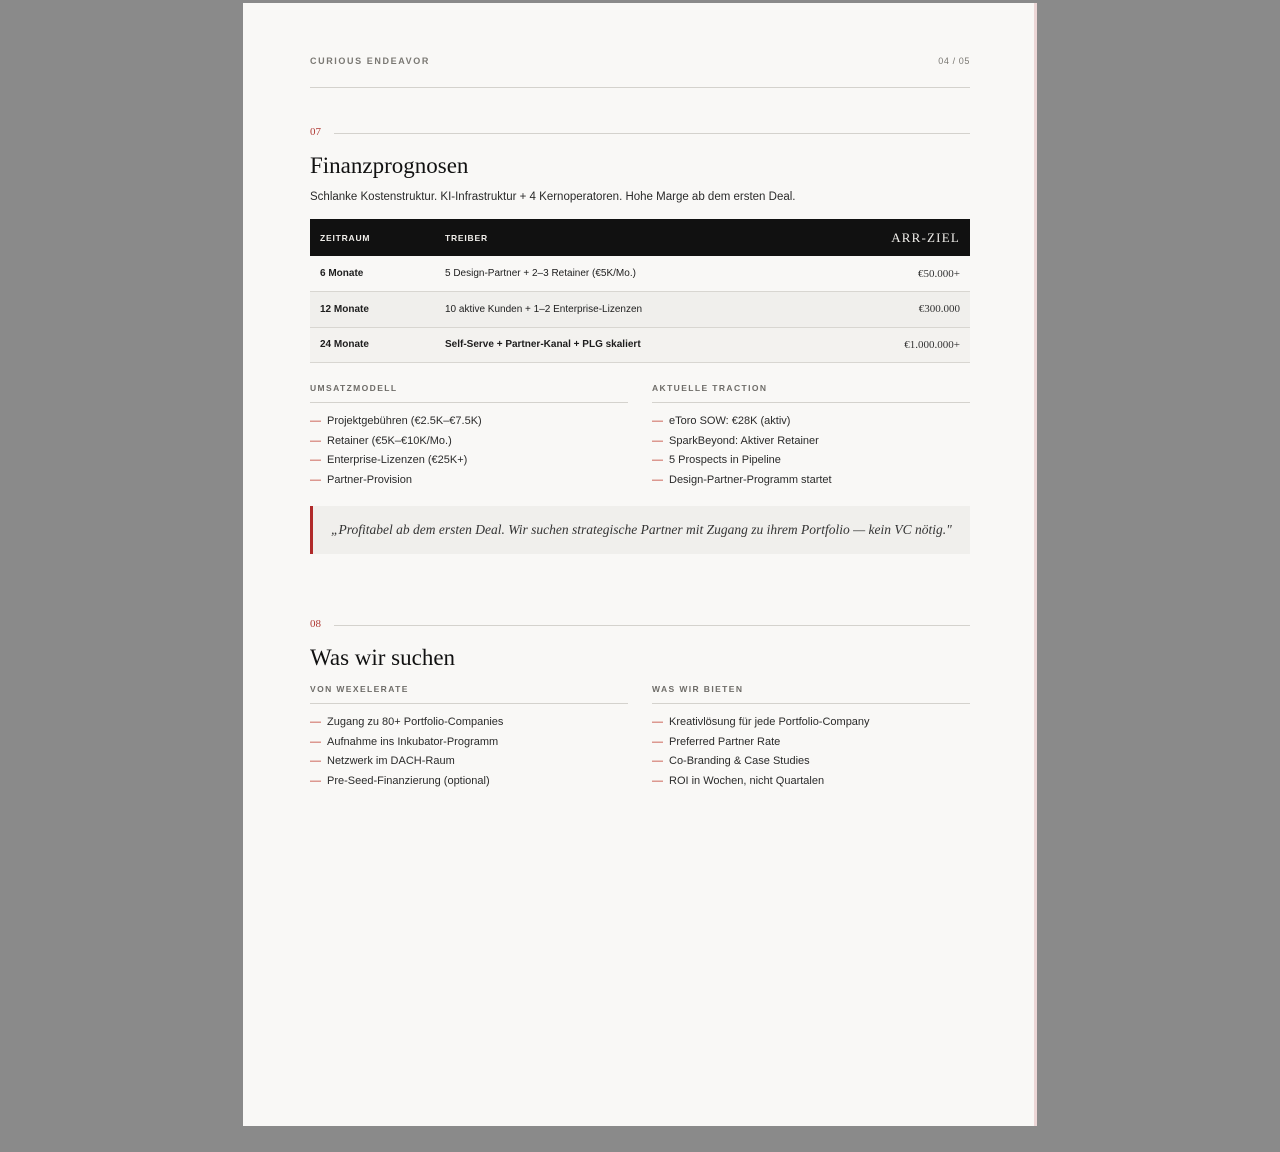 The width and height of the screenshot is (1280, 1152). Describe the element at coordinates (954, 61) in the screenshot. I see `page-number: 04 / 05` at that location.